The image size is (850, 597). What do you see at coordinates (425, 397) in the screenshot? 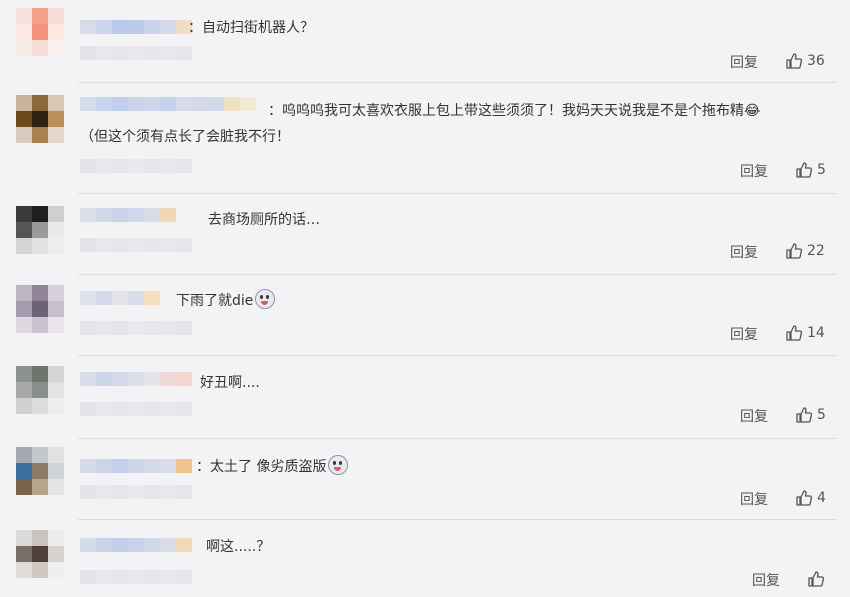
I see `comment-item: 好丑啊.... 回复 5` at bounding box center [425, 397].